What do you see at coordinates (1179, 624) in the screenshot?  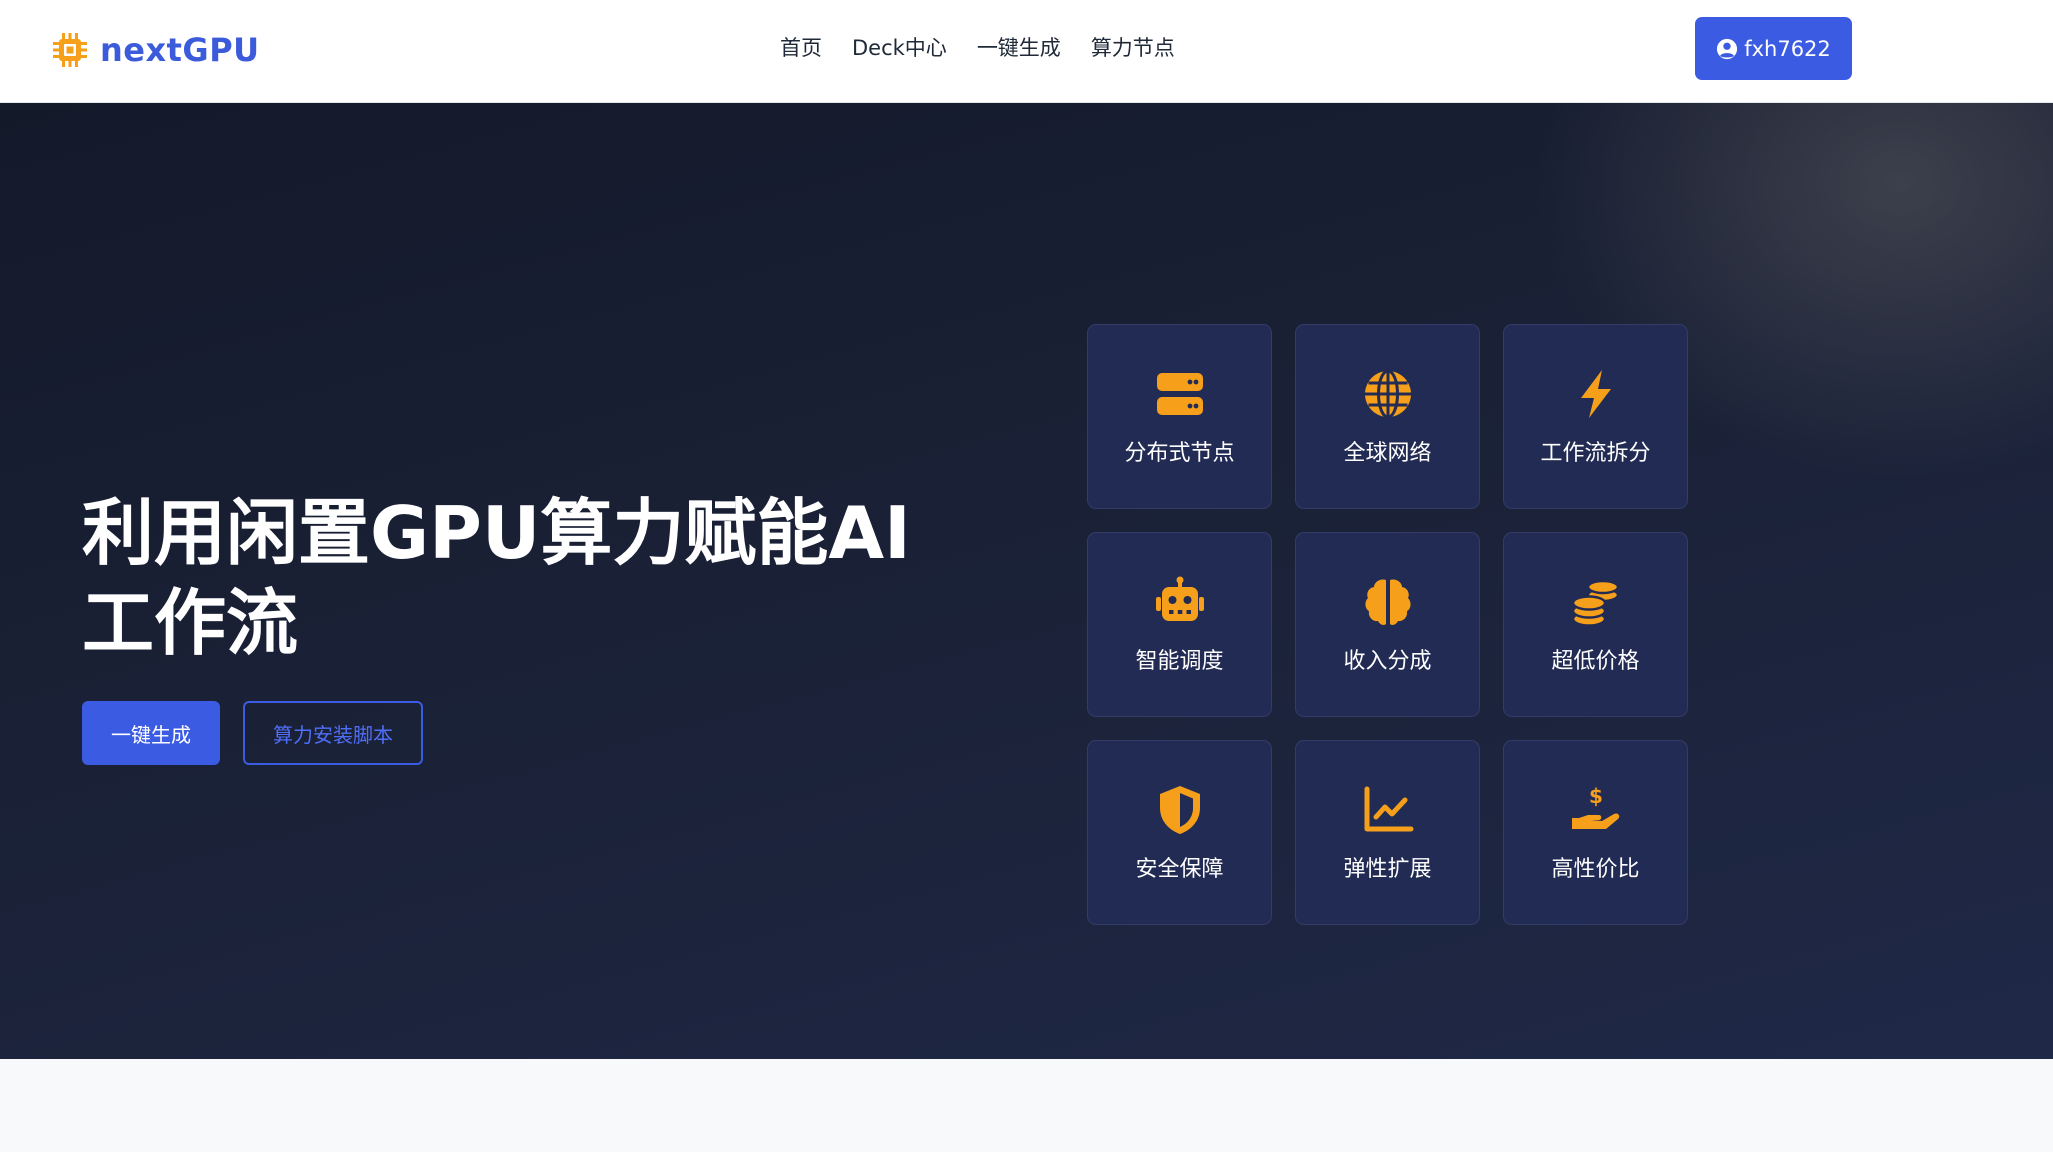 I see `feature-card-smart-scheduling: 智能调度` at bounding box center [1179, 624].